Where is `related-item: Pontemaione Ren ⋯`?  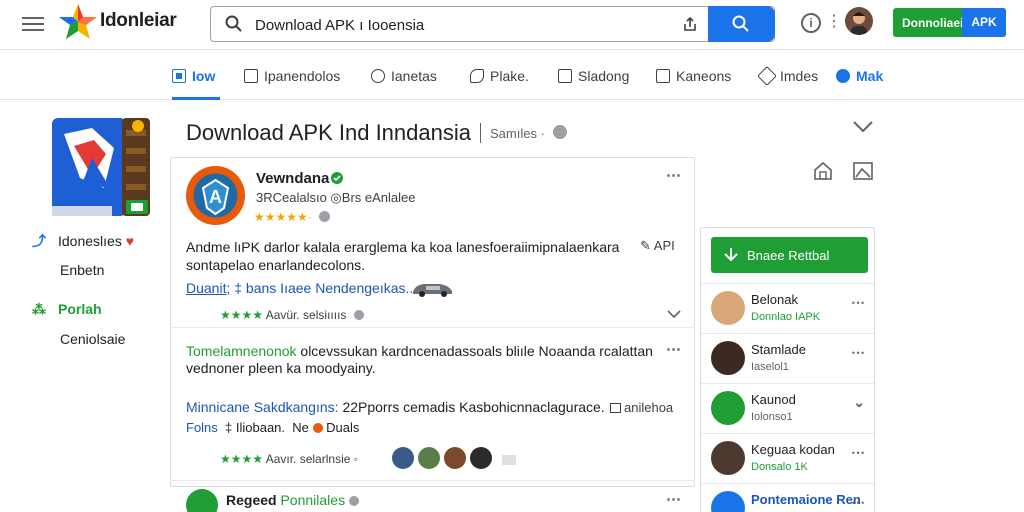 related-item: Pontemaione Ren ⋯ is located at coordinates (787, 497).